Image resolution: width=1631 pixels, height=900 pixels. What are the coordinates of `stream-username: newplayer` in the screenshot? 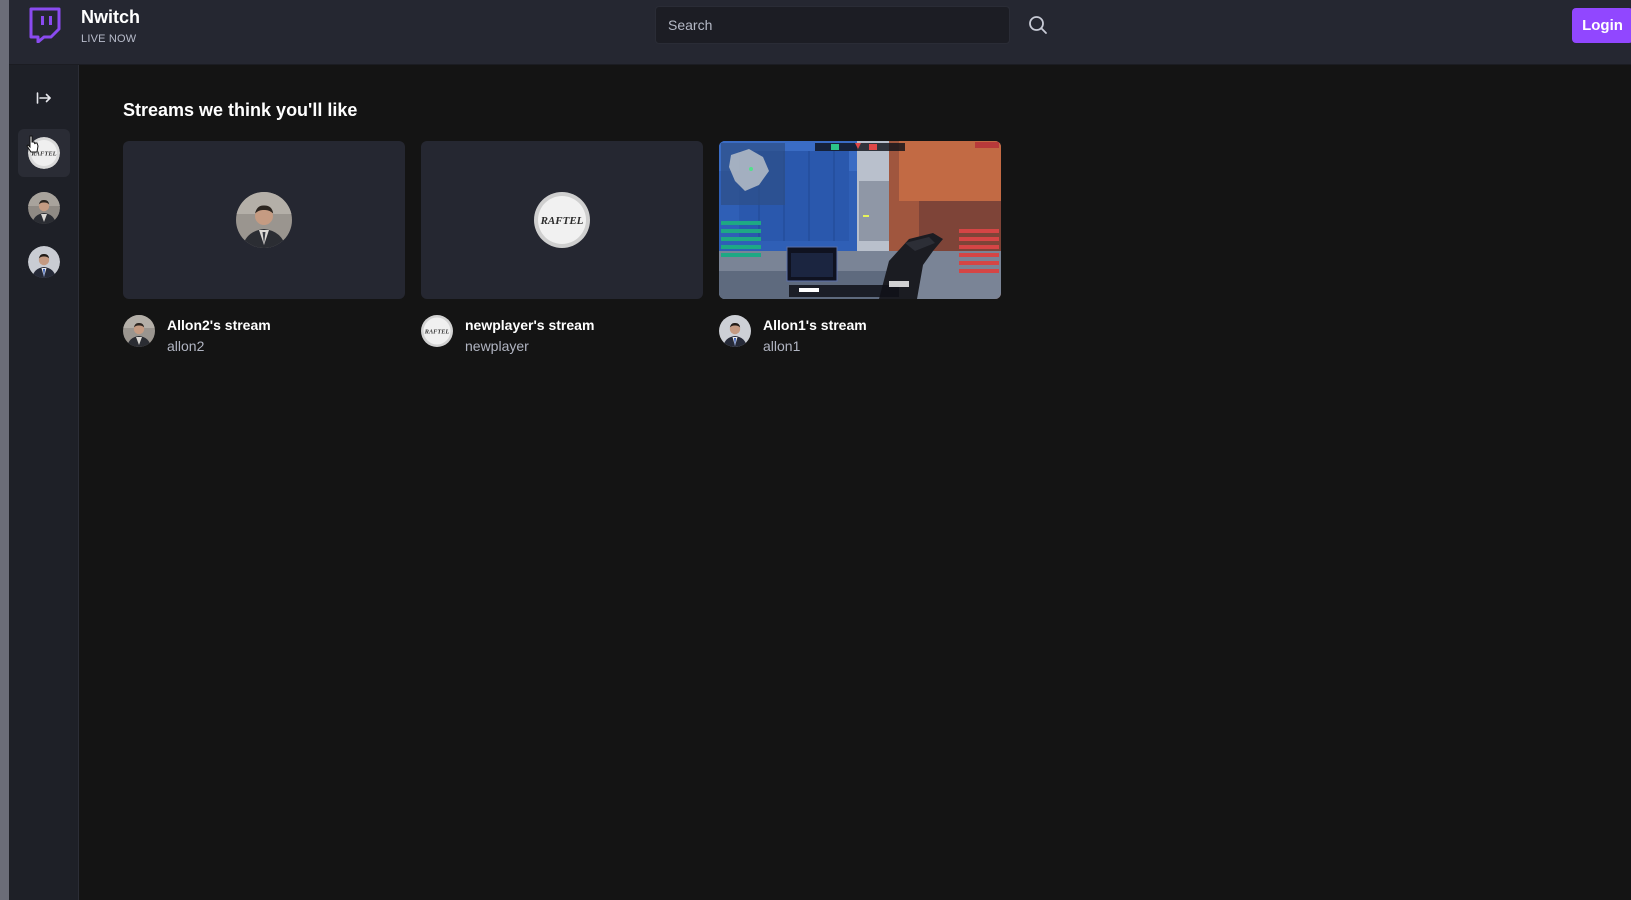 It's located at (529, 346).